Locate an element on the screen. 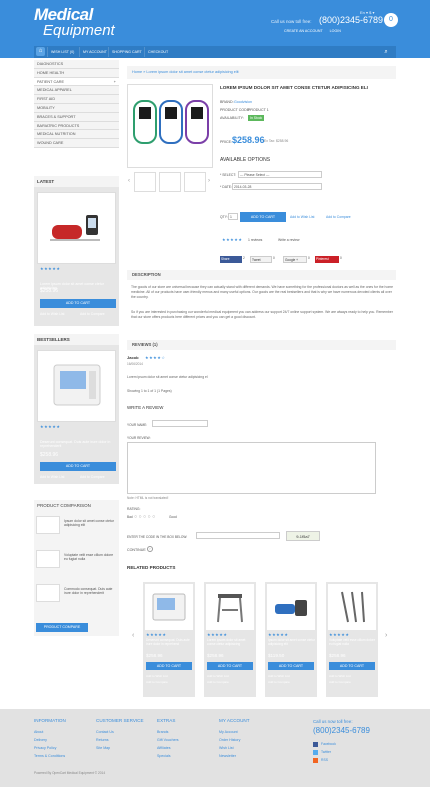 Image resolution: width=430 pixels, height=787 pixels. cart-count-badge: 0 is located at coordinates (391, 20).